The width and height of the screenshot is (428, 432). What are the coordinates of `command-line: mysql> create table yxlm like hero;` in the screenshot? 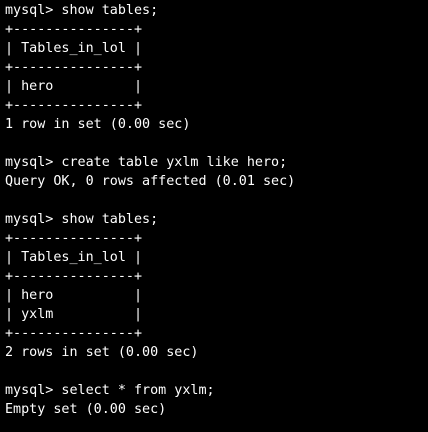 It's located at (146, 162).